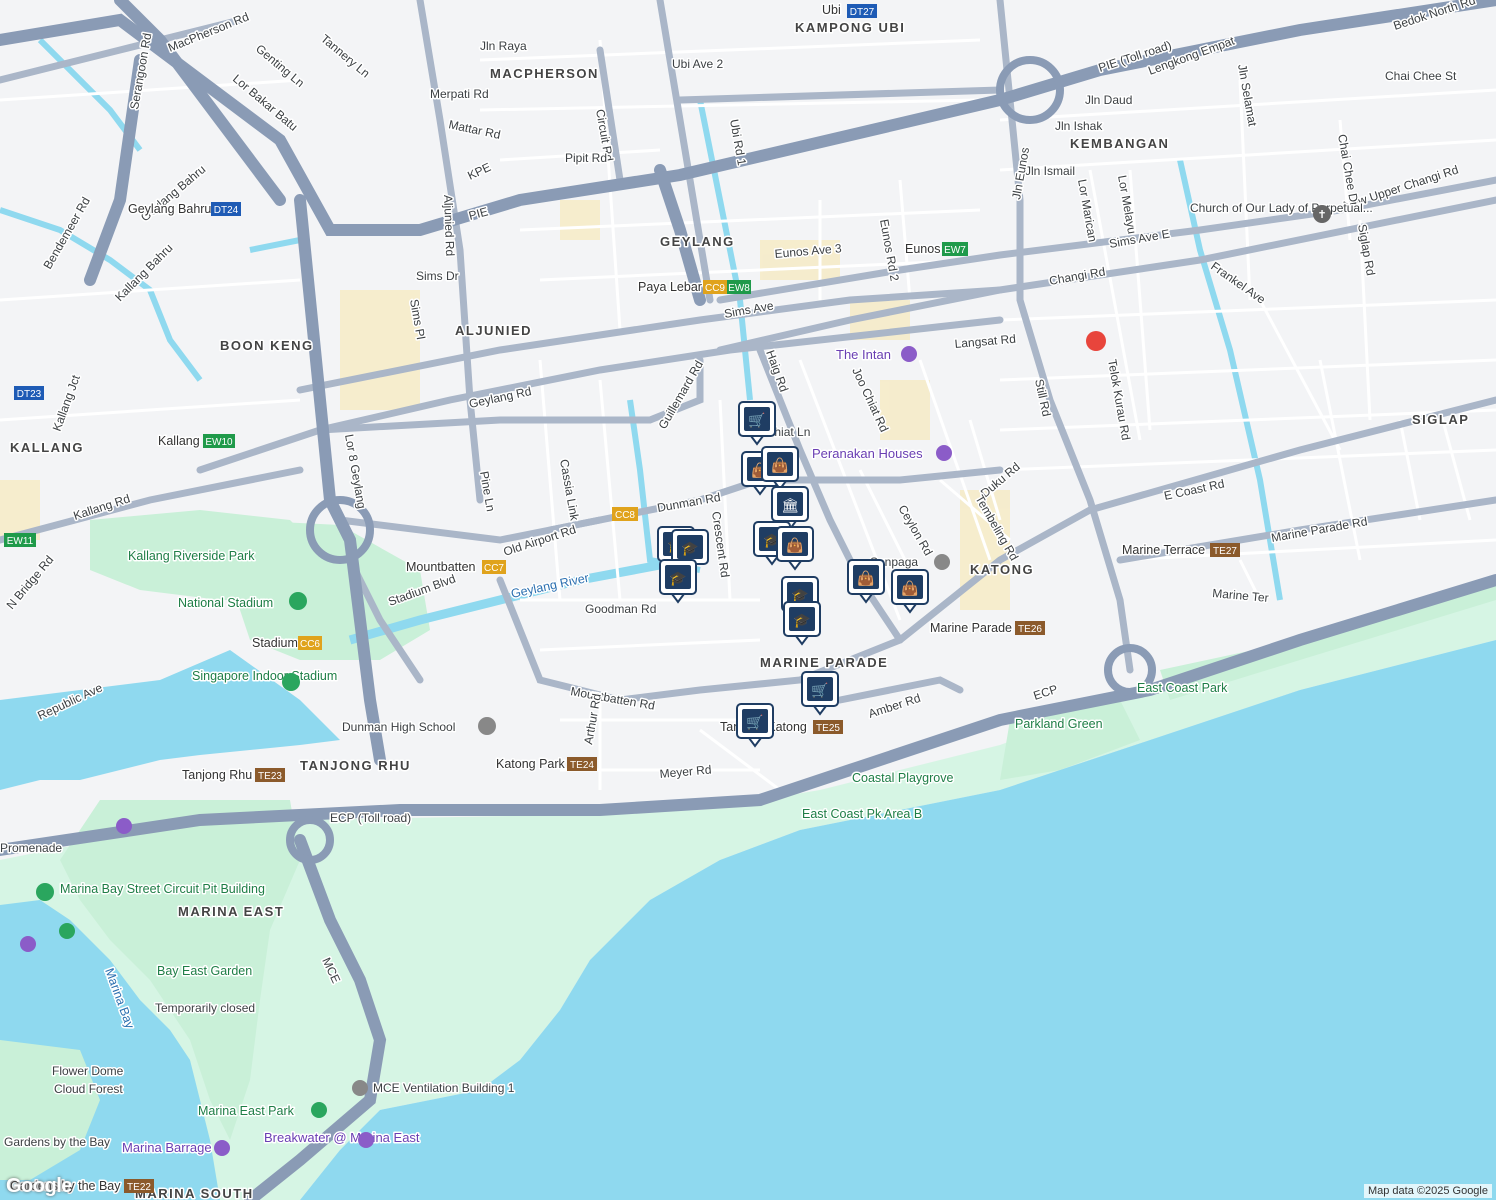 The height and width of the screenshot is (1200, 1496). What do you see at coordinates (1059, 724) in the screenshot?
I see `parkland-green: Parkland Green` at bounding box center [1059, 724].